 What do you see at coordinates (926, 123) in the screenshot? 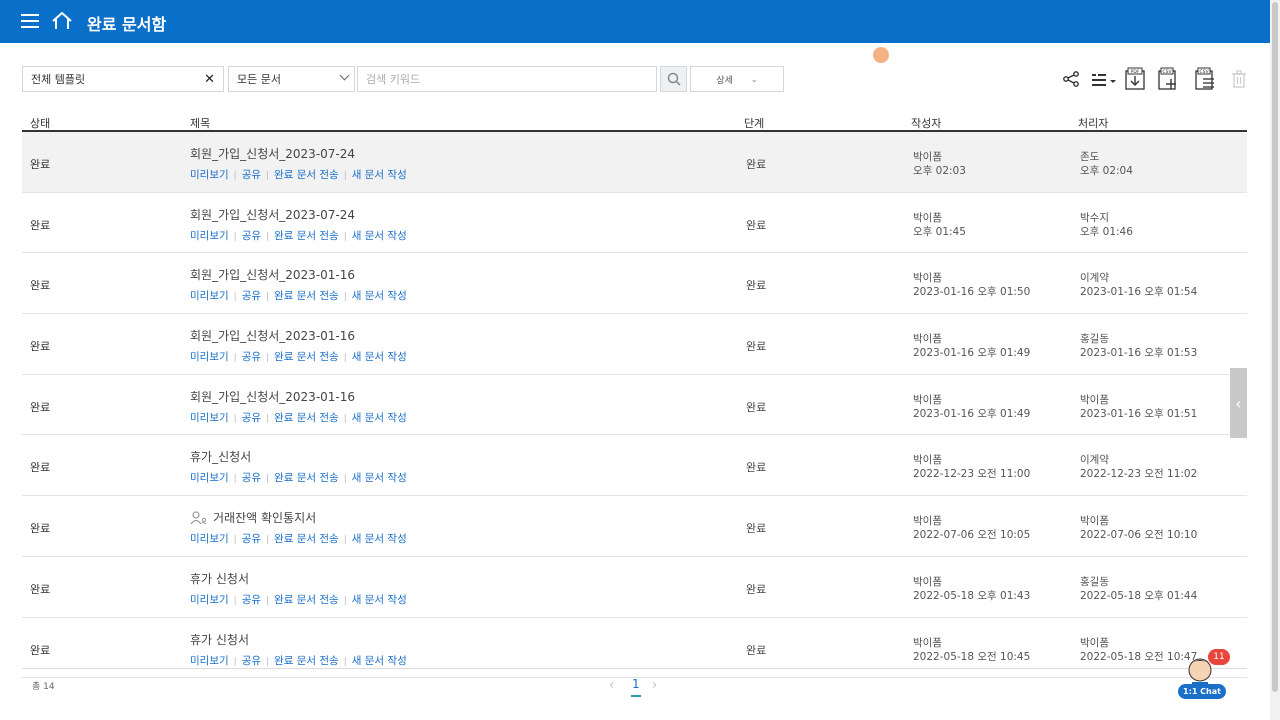
I see `header-author: 작성자` at bounding box center [926, 123].